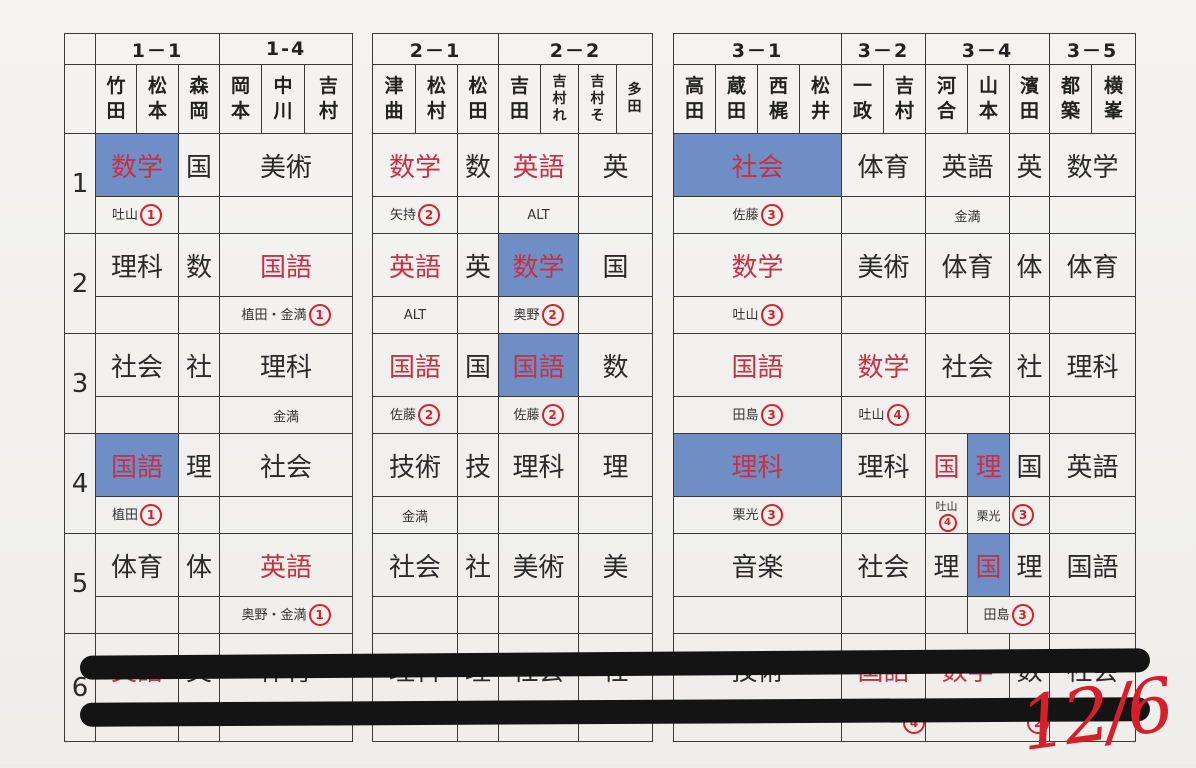 This screenshot has width=1196, height=768. I want to click on teacher-note: 矢持 2, so click(415, 215).